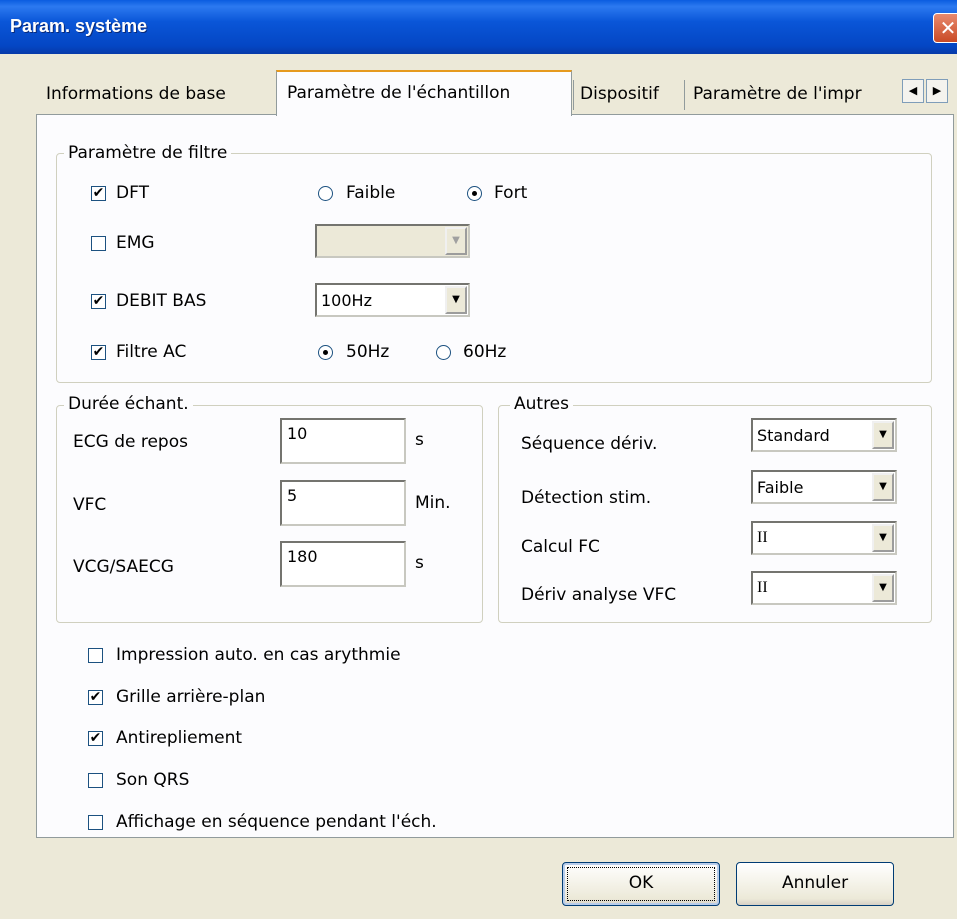 This screenshot has width=957, height=919. What do you see at coordinates (90, 505) in the screenshot?
I see `hrv-label: VFC` at bounding box center [90, 505].